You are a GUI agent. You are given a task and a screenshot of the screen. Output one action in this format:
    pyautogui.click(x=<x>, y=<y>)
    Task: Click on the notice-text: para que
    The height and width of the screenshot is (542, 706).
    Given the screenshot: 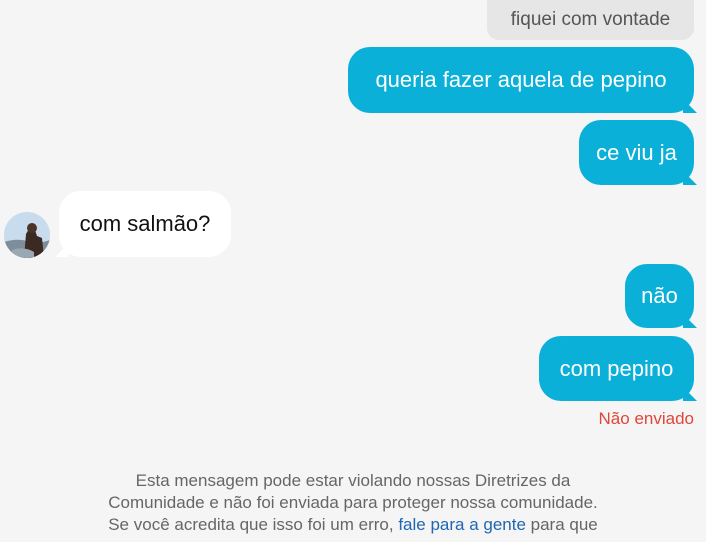 What is the action you would take?
    pyautogui.click(x=561, y=524)
    